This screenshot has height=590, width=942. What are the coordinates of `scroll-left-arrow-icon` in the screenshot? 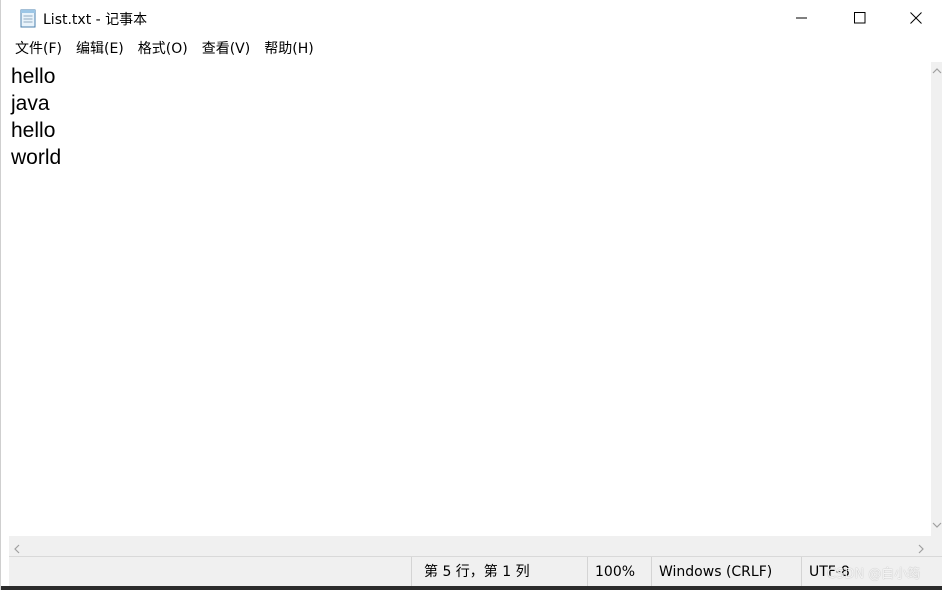 It's located at (17, 547).